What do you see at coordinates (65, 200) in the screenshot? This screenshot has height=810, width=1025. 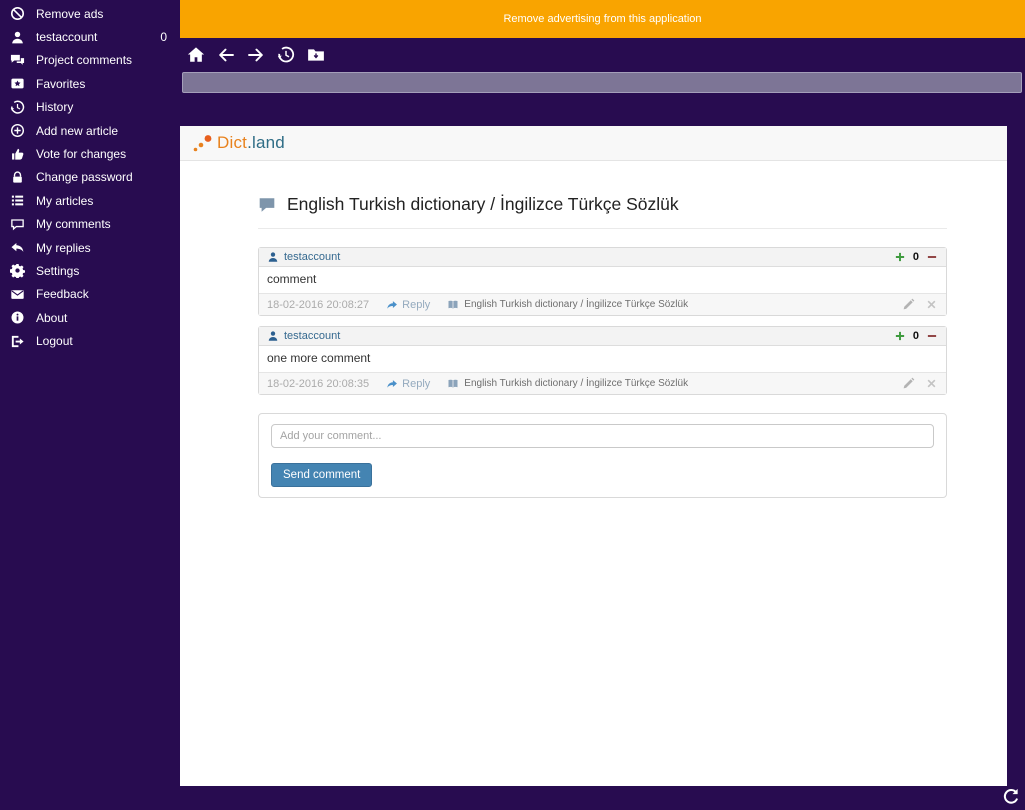 I see `sidebar-item-label: My articles` at bounding box center [65, 200].